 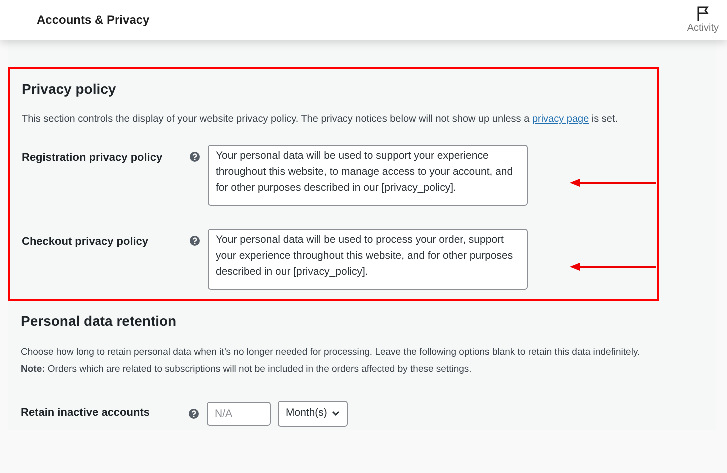 I want to click on field-label: Checkout privacy policy, so click(x=86, y=242).